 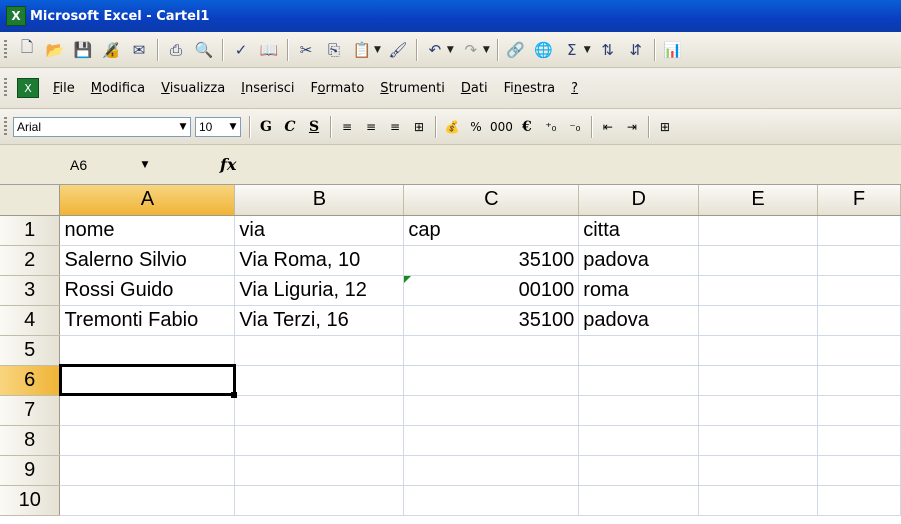 What do you see at coordinates (471, 50) in the screenshot?
I see `redo-icon: ↷` at bounding box center [471, 50].